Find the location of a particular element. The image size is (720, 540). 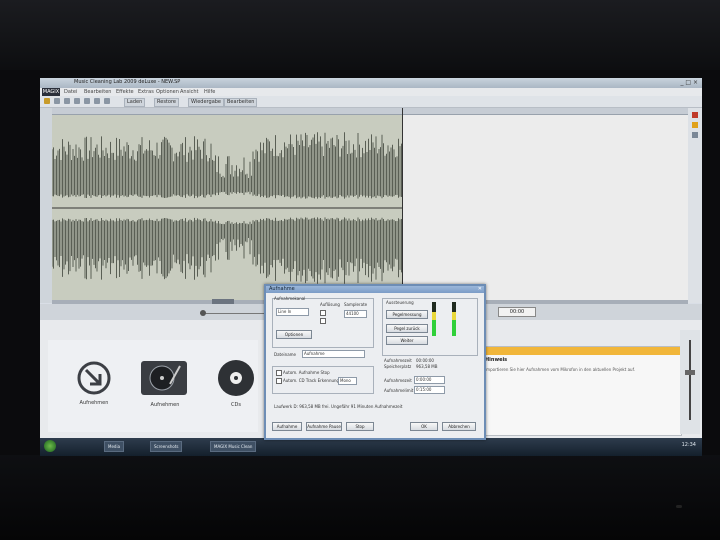

menu-effects: Effekte is located at coordinates (125, 92).